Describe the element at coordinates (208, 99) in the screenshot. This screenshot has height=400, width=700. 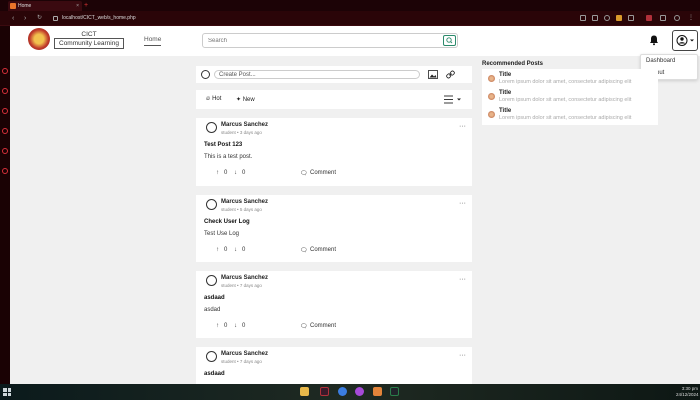
I see `flame-icon: 🔥︎` at that location.